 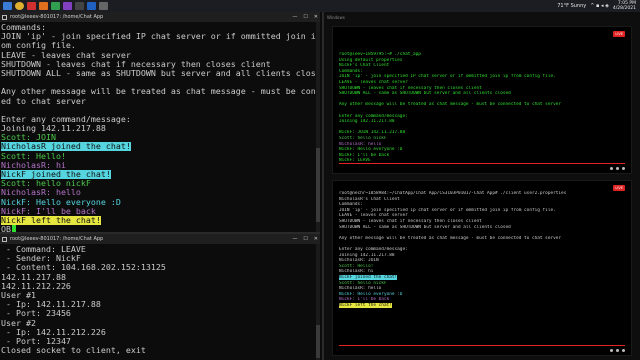 I want to click on app-icon-purple, so click(x=67, y=6).